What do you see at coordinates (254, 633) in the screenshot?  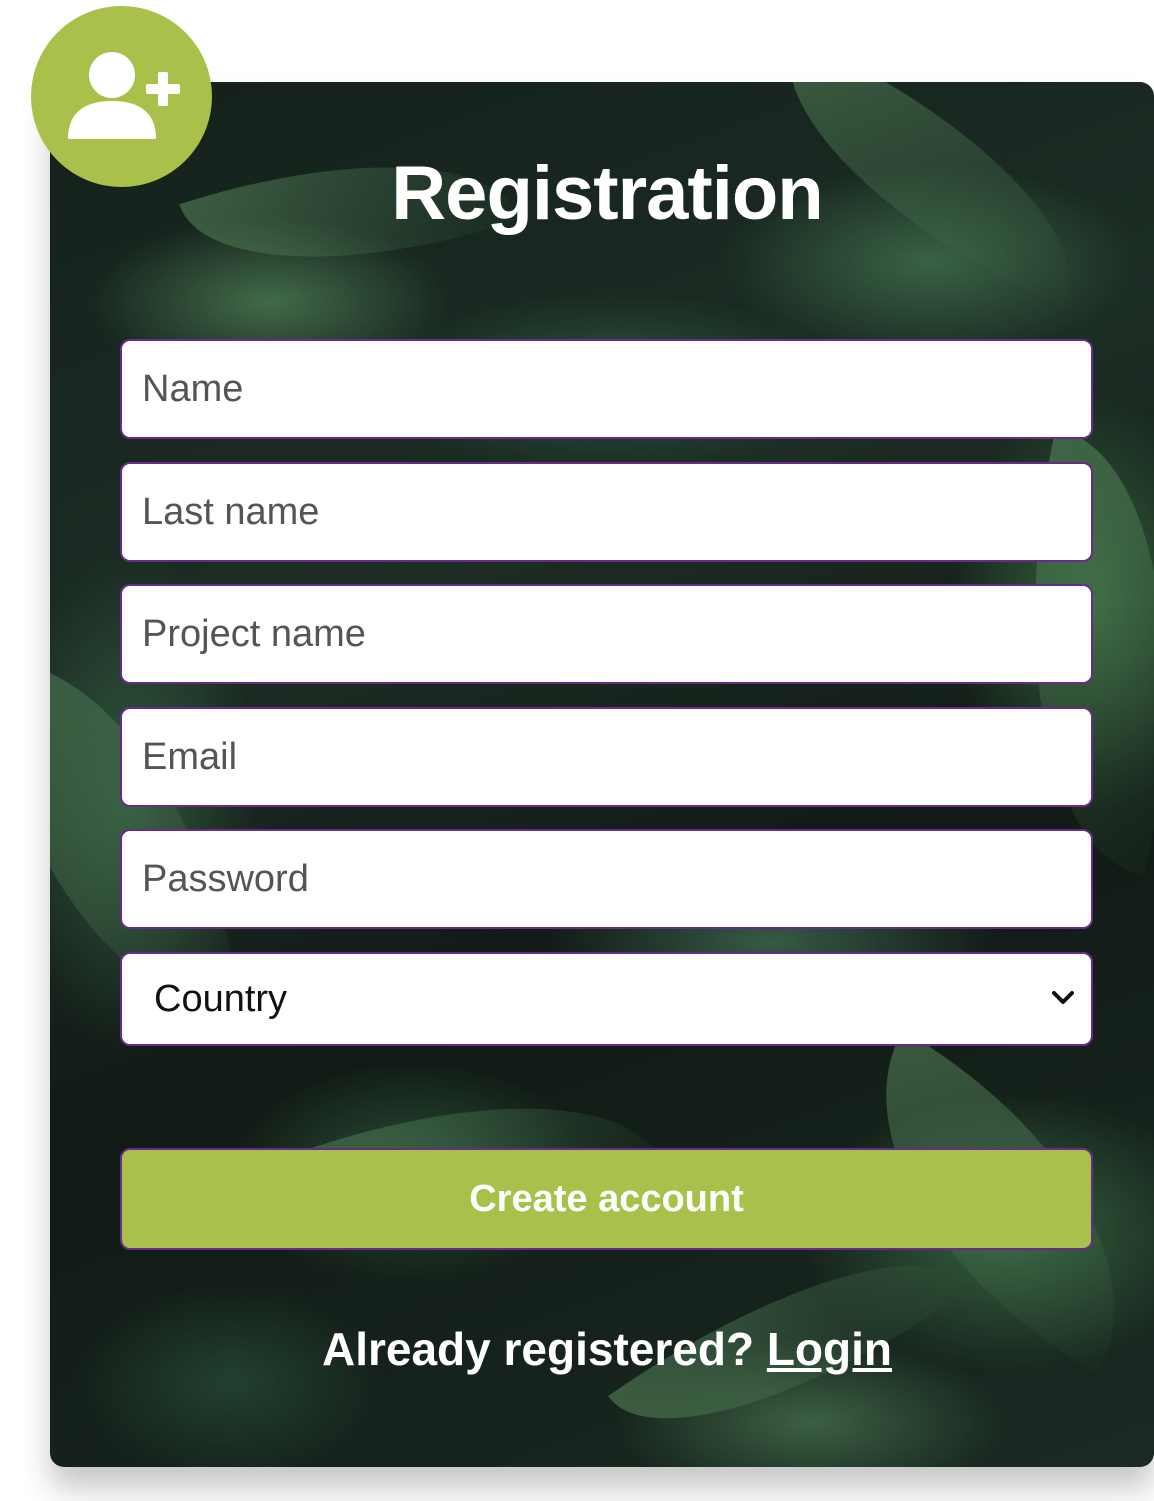 I see `project-name-placeholder: Project name` at bounding box center [254, 633].